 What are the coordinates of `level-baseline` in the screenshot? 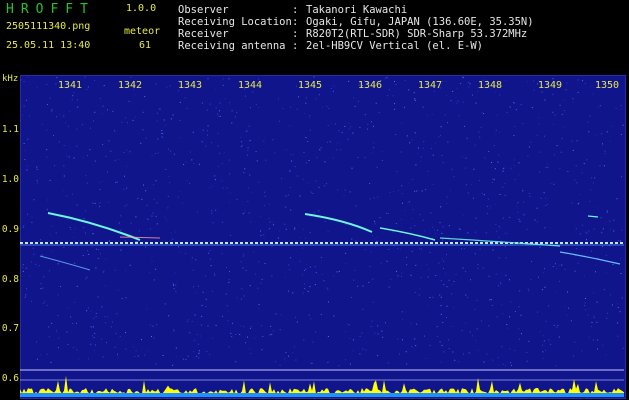 It's located at (322, 395).